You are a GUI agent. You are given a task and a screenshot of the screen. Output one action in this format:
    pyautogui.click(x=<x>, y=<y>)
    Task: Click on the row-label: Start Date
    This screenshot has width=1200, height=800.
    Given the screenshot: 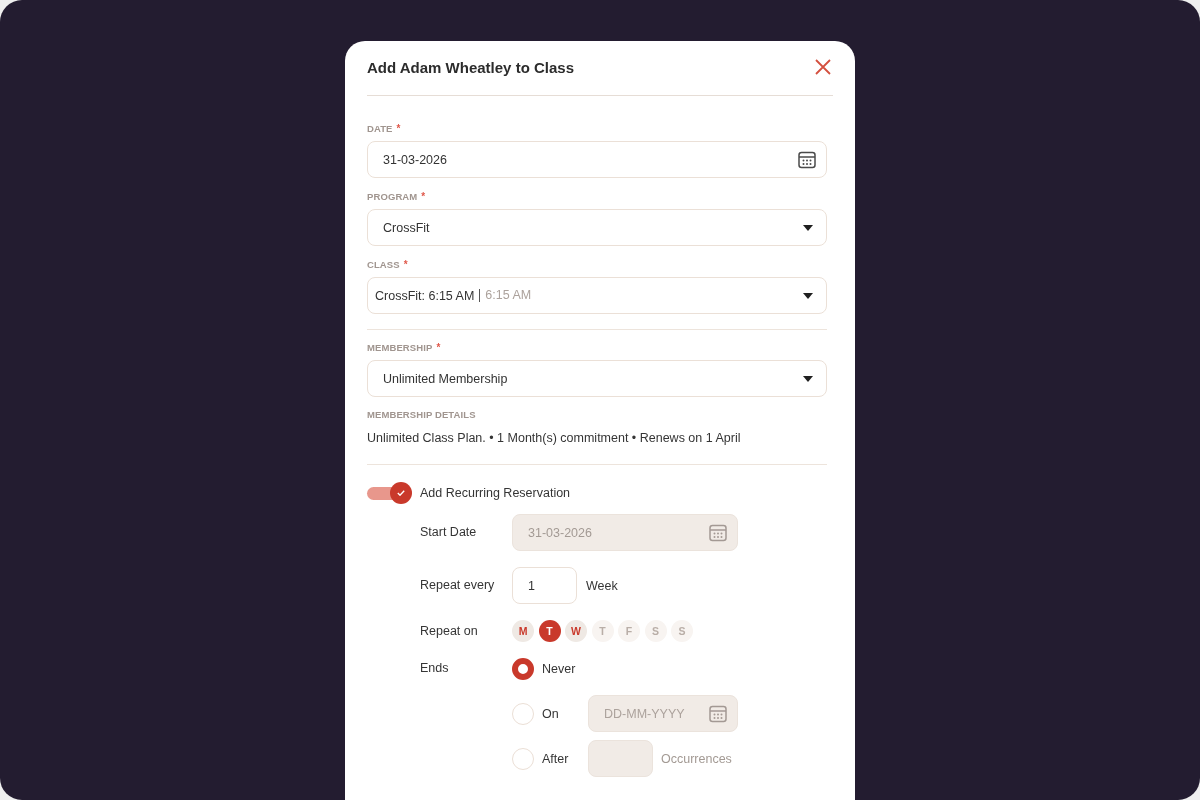 What is the action you would take?
    pyautogui.click(x=449, y=532)
    